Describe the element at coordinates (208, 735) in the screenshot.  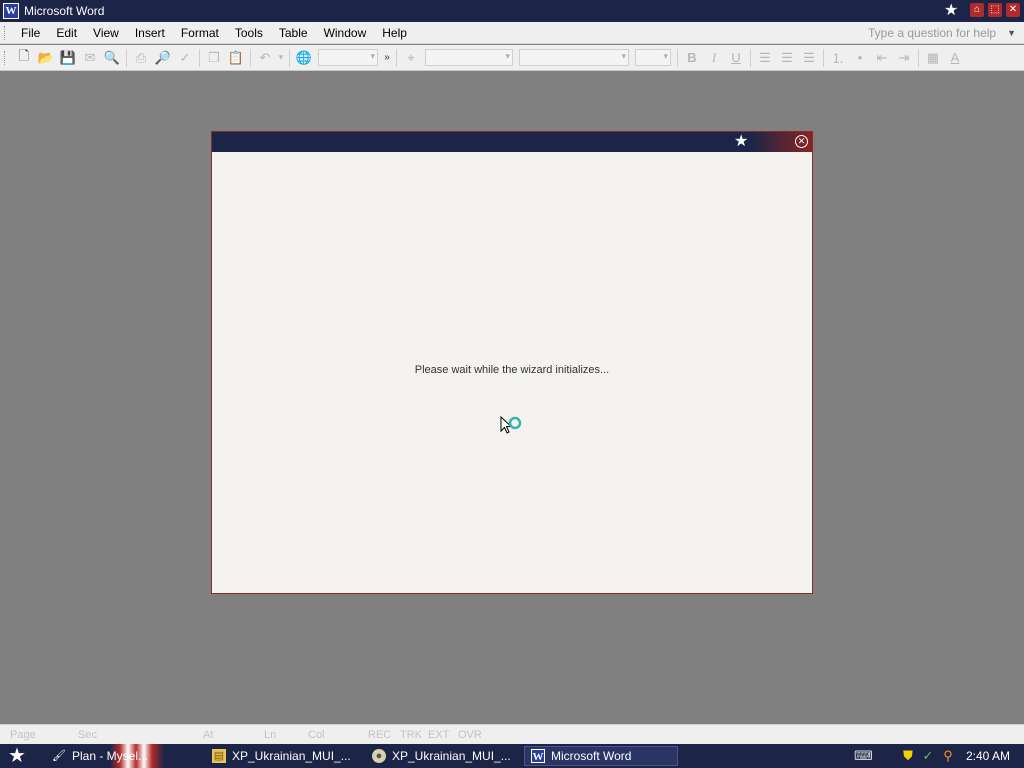
I see `status-at: At` at that location.